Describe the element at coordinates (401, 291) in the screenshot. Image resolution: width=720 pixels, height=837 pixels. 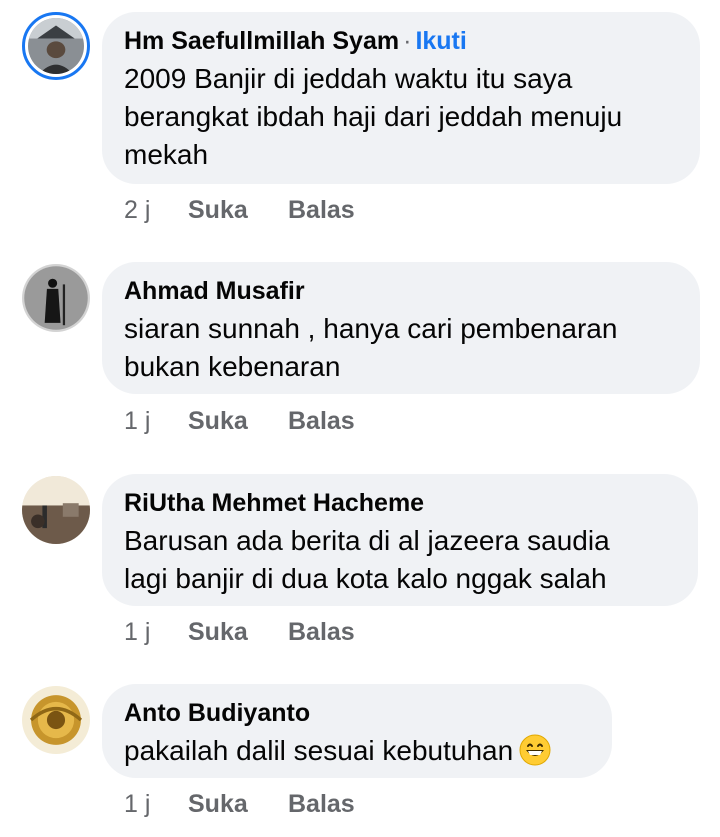
I see `comment-header: Ahmad Musafir` at that location.